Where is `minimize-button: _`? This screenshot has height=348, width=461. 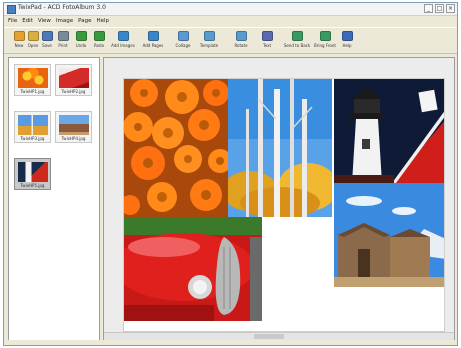 minimize-button: _ is located at coordinates (428, 8).